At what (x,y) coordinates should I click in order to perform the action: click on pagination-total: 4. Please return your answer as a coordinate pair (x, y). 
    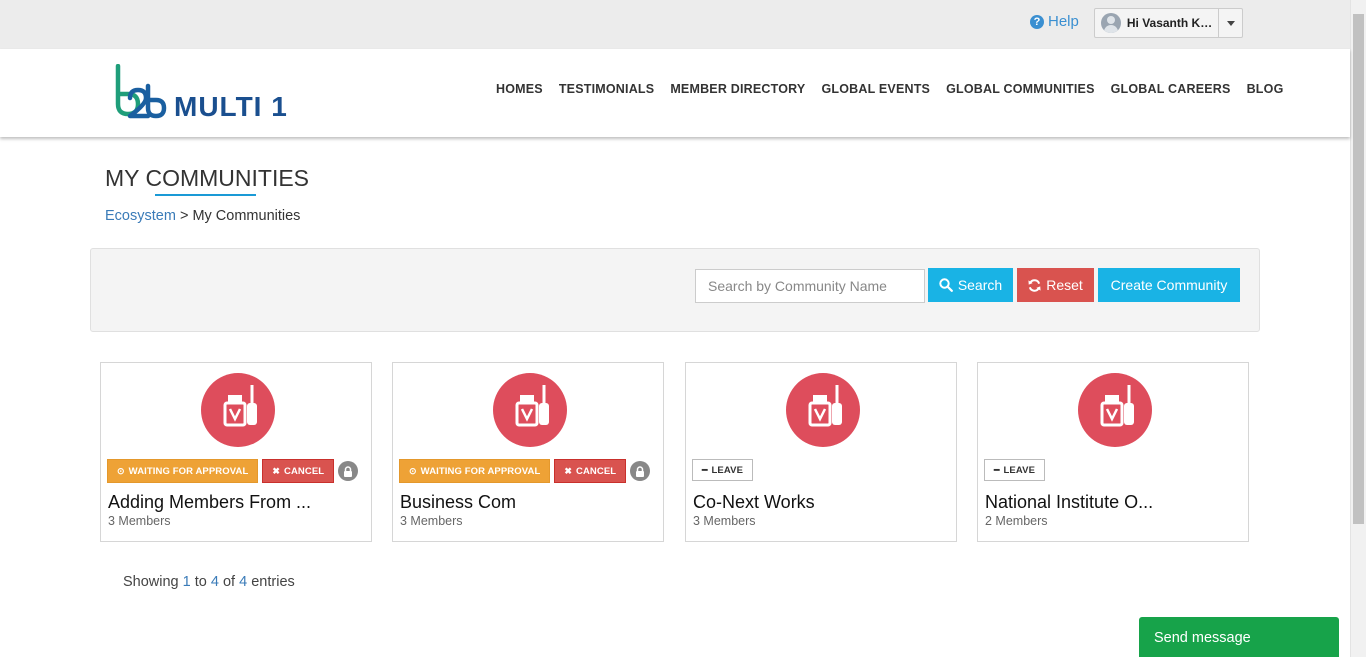
    Looking at the image, I should click on (243, 582).